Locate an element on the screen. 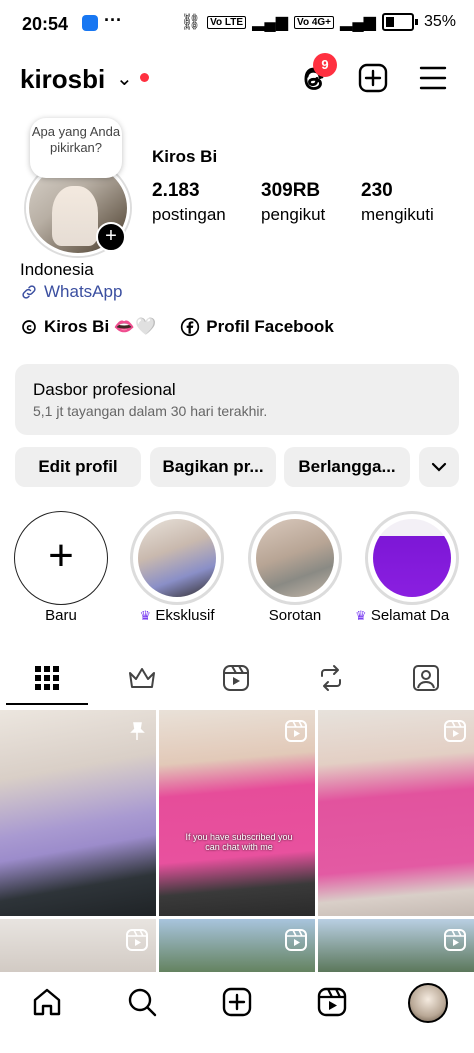 The image size is (474, 1053). highlight-welcome-image is located at coordinates (412, 558).